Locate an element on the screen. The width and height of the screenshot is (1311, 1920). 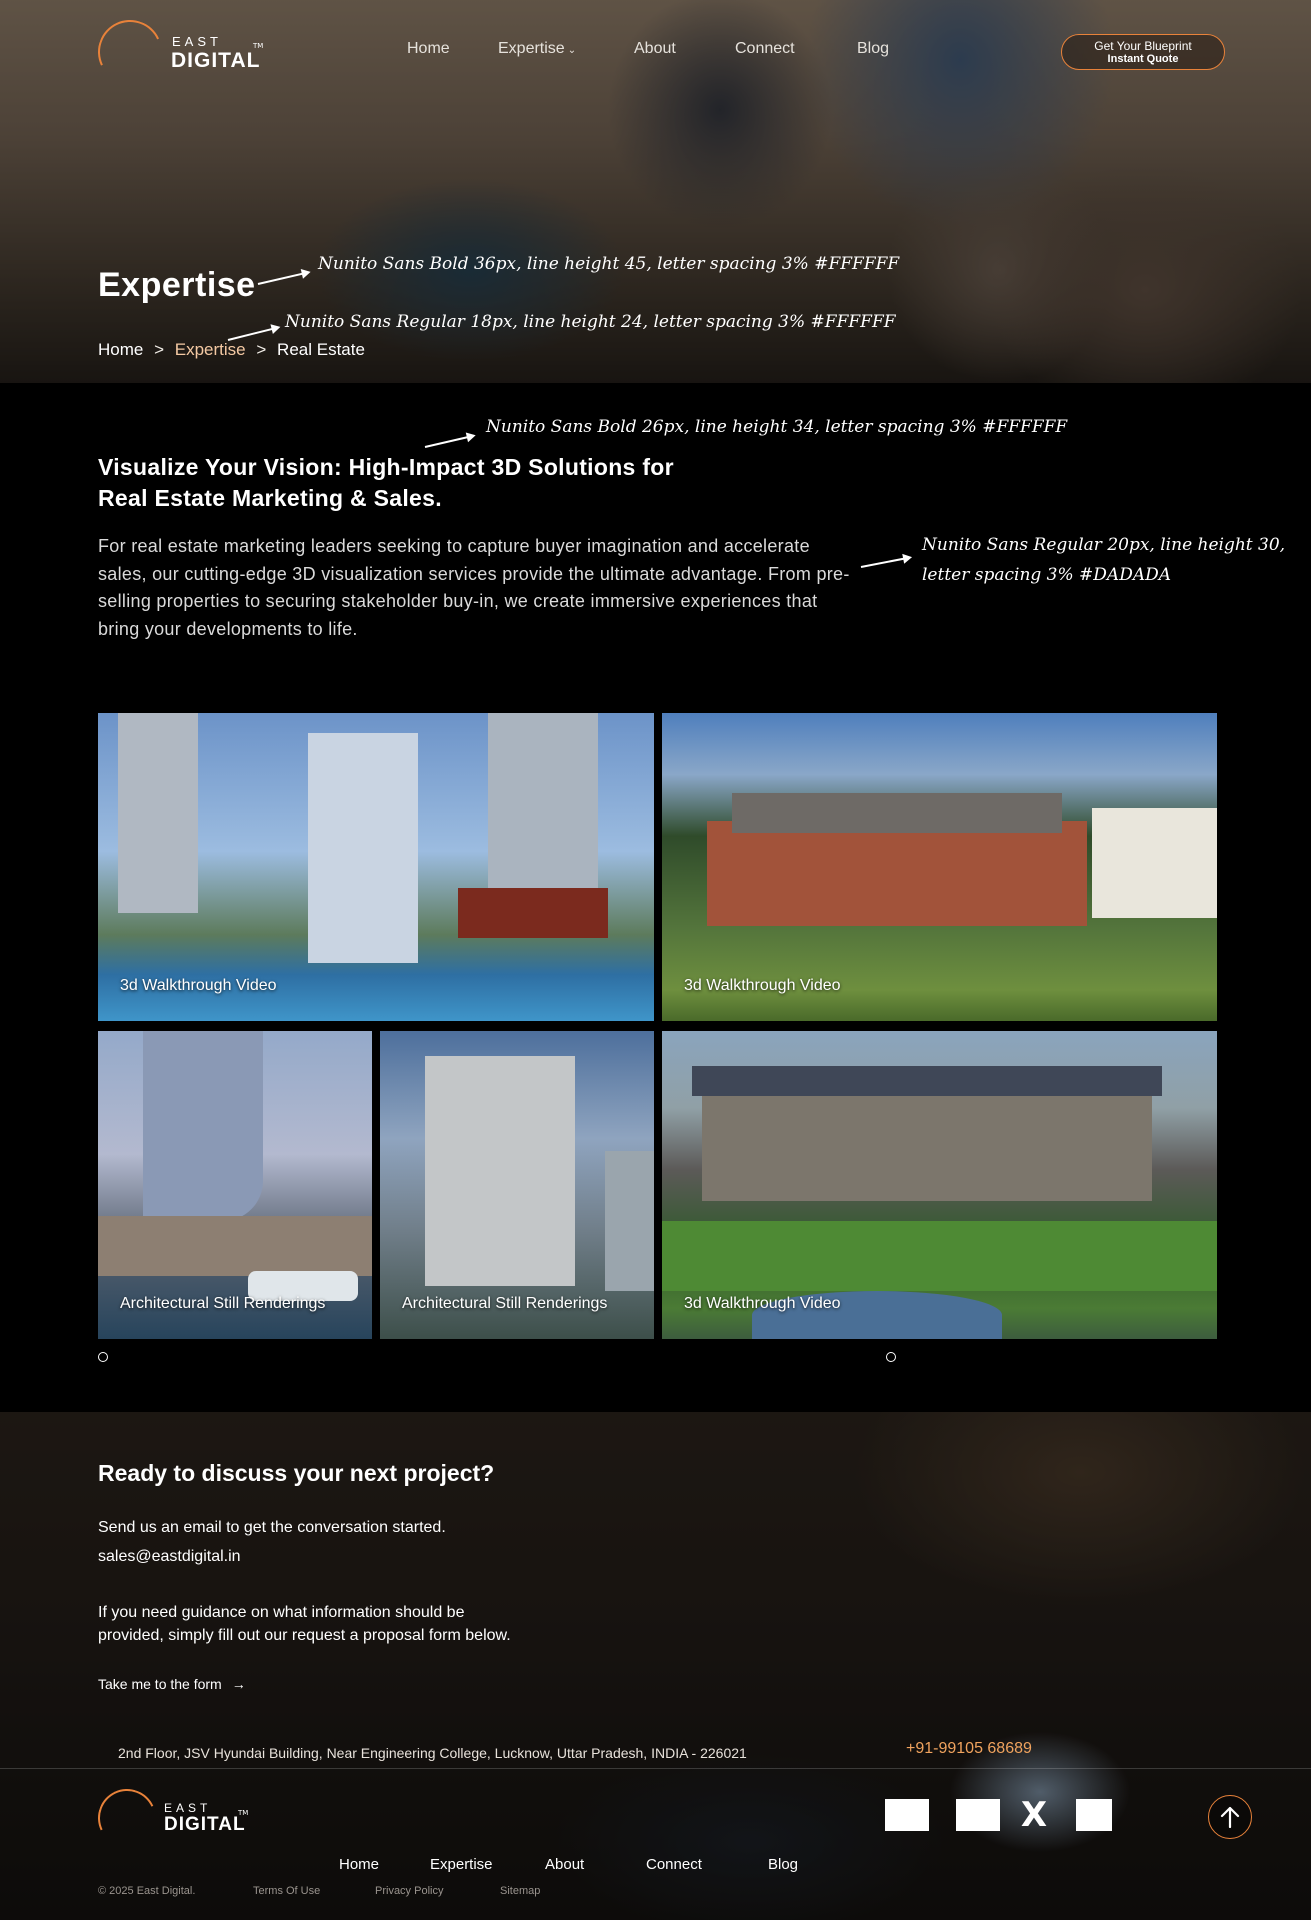
logo-tm-mark: TM is located at coordinates (243, 1813).